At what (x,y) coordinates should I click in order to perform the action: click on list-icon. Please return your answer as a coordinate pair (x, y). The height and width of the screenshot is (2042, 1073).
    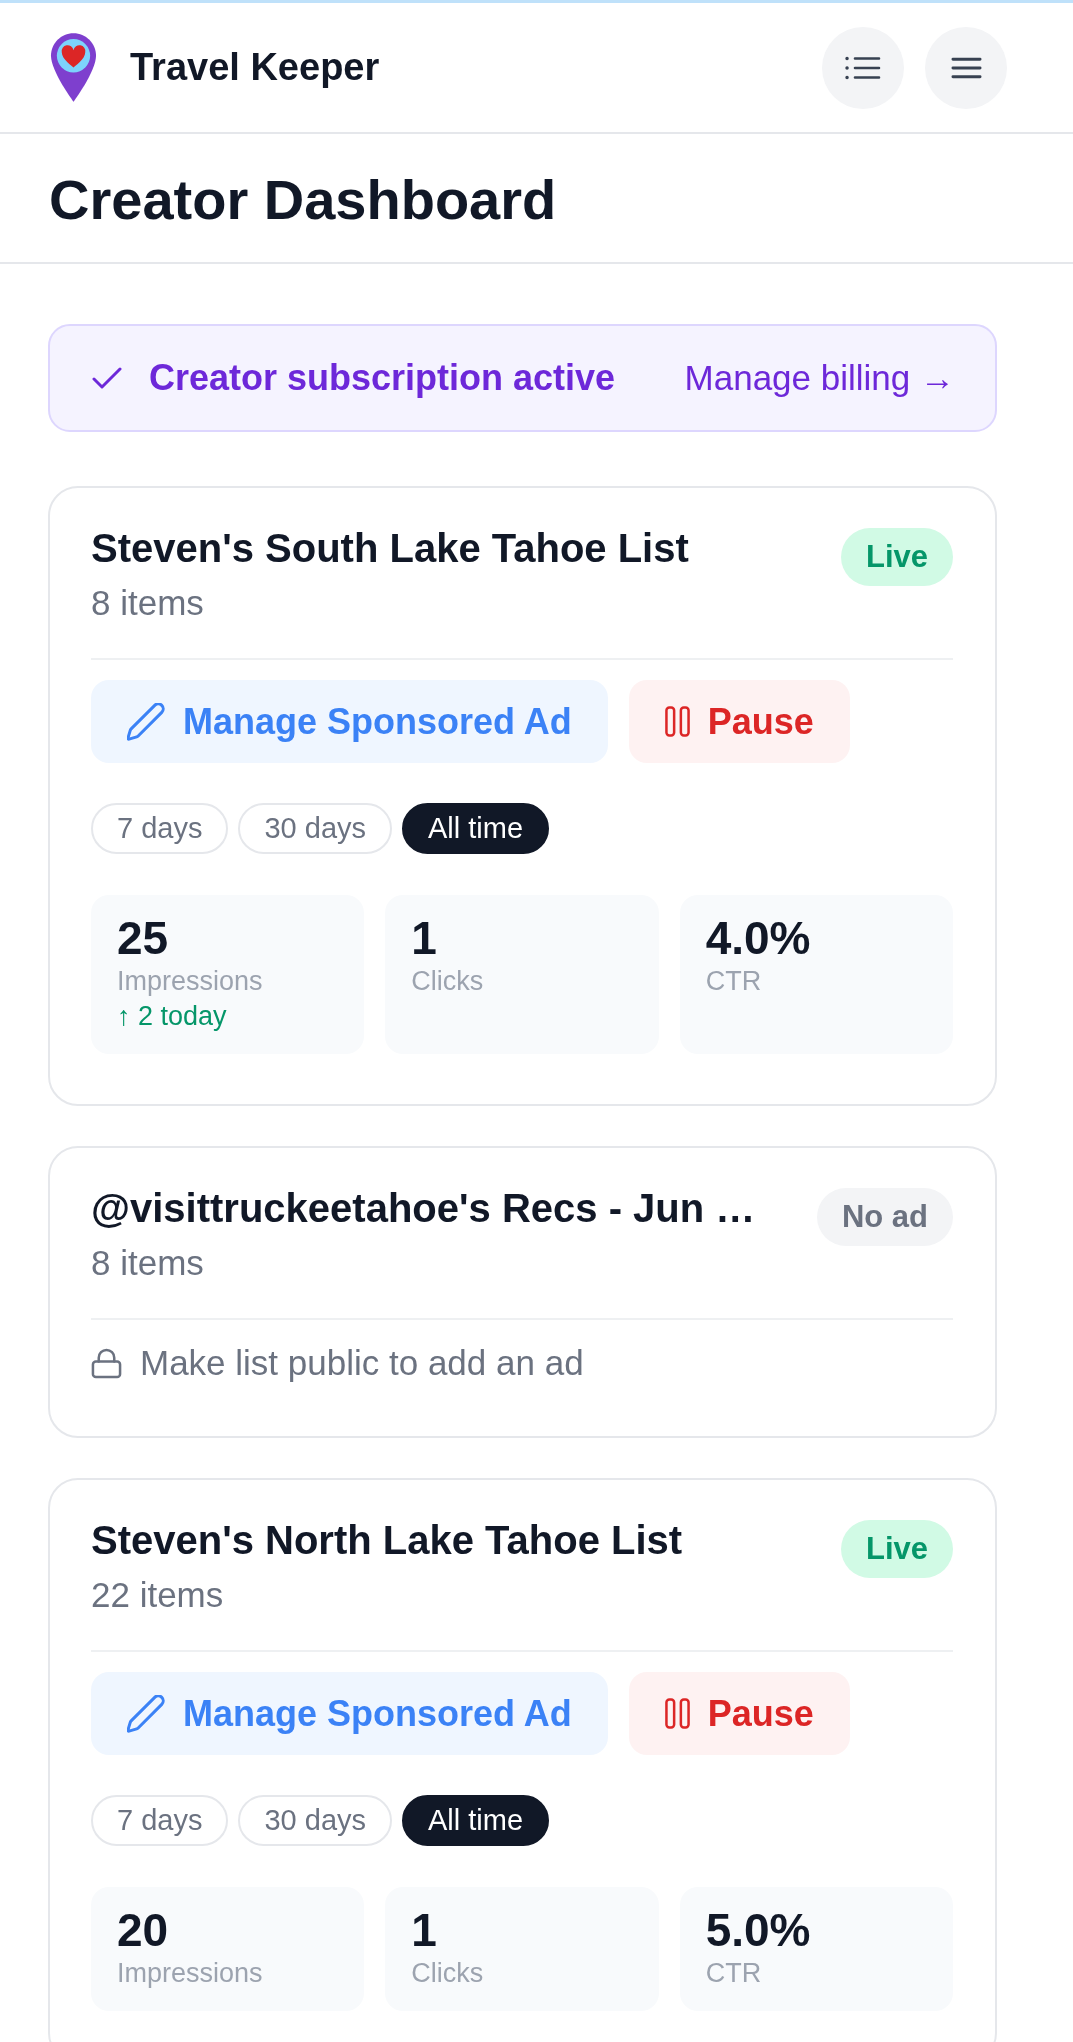
    Looking at the image, I should click on (863, 67).